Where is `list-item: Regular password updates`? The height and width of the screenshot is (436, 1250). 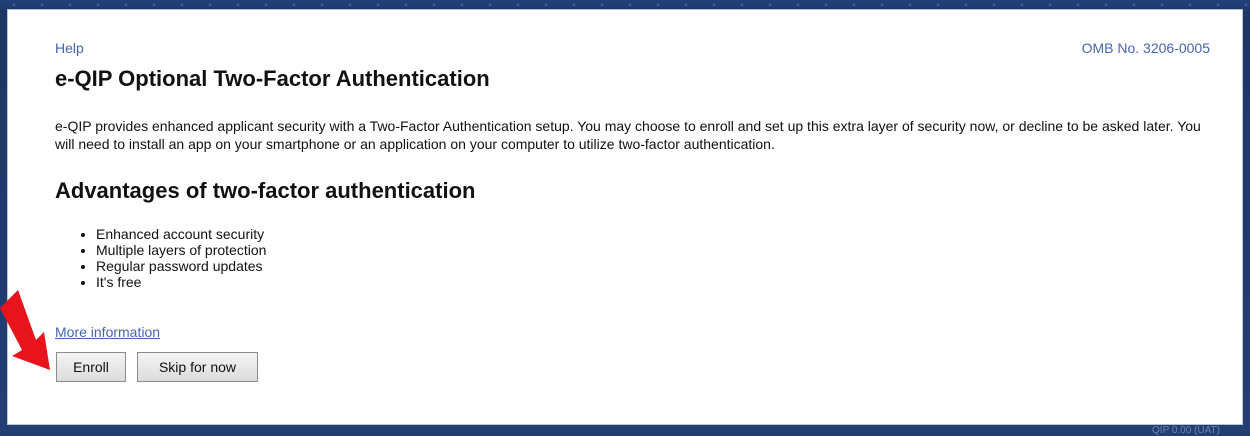 list-item: Regular password updates is located at coordinates (181, 266).